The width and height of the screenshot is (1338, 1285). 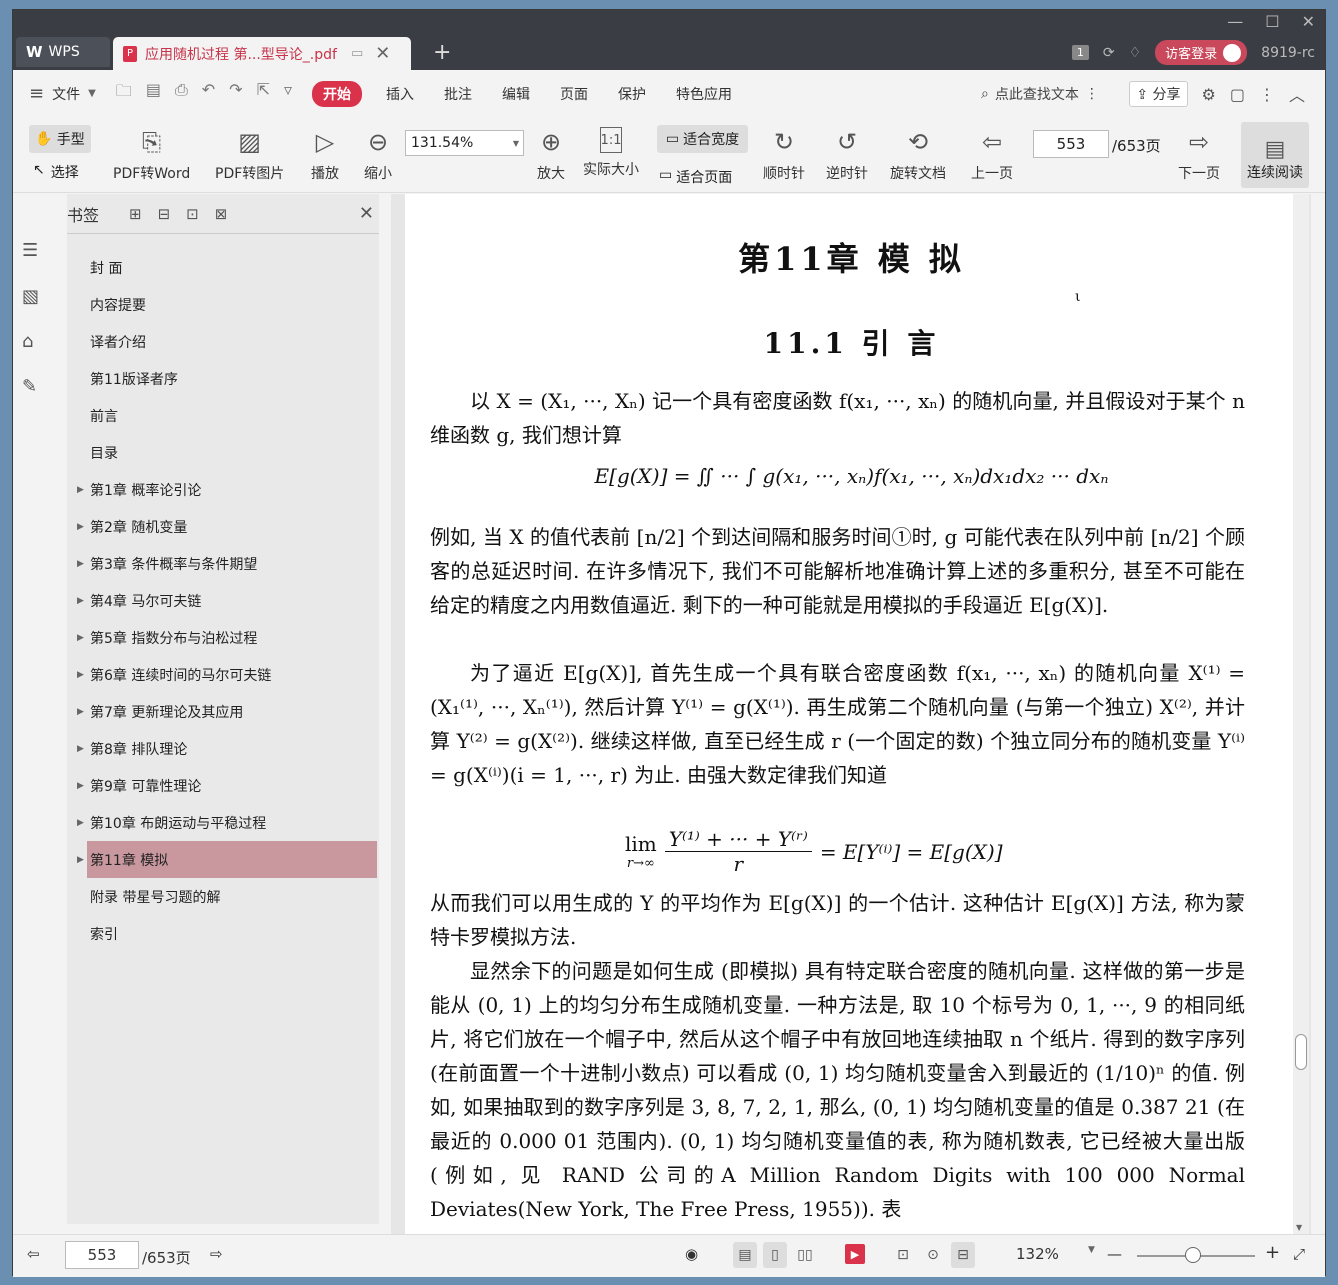 What do you see at coordinates (784, 155) in the screenshot?
I see `rotate-clockwise-button: ↻ 顺时针` at bounding box center [784, 155].